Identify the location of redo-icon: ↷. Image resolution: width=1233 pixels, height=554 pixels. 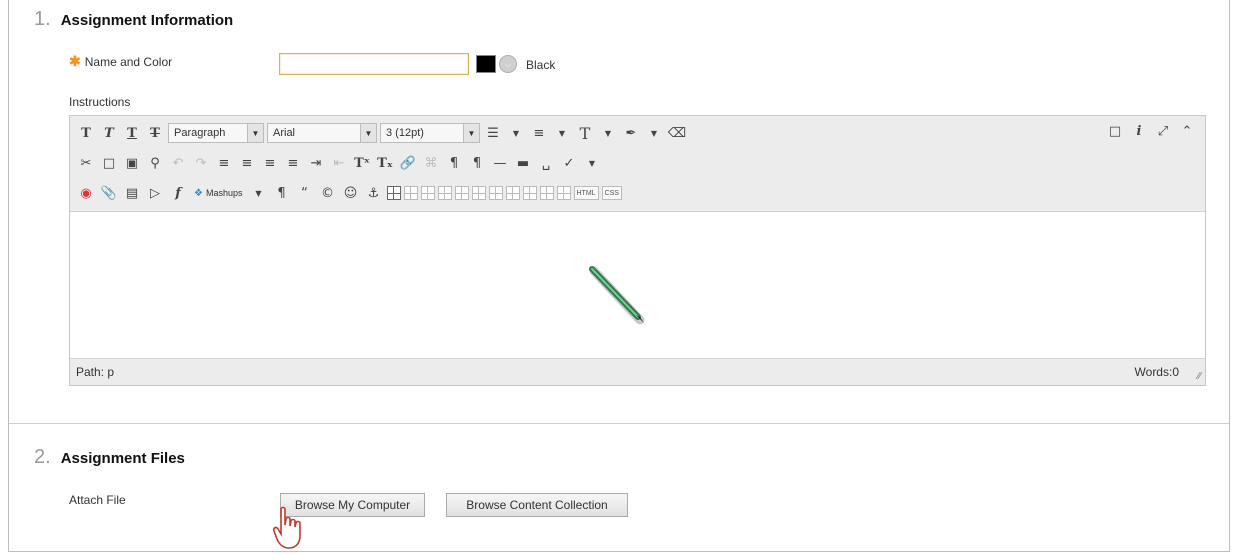
(201, 163).